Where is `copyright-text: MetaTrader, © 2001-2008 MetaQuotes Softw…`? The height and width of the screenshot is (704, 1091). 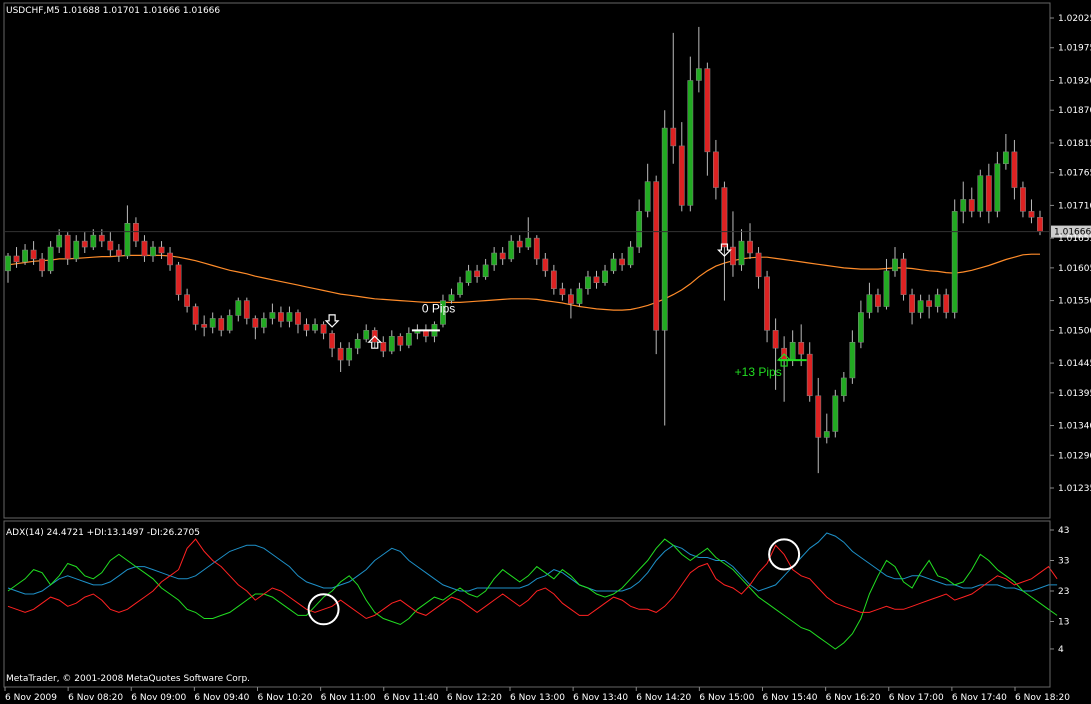 copyright-text: MetaTrader, © 2001-2008 MetaQuotes Softw… is located at coordinates (128, 679).